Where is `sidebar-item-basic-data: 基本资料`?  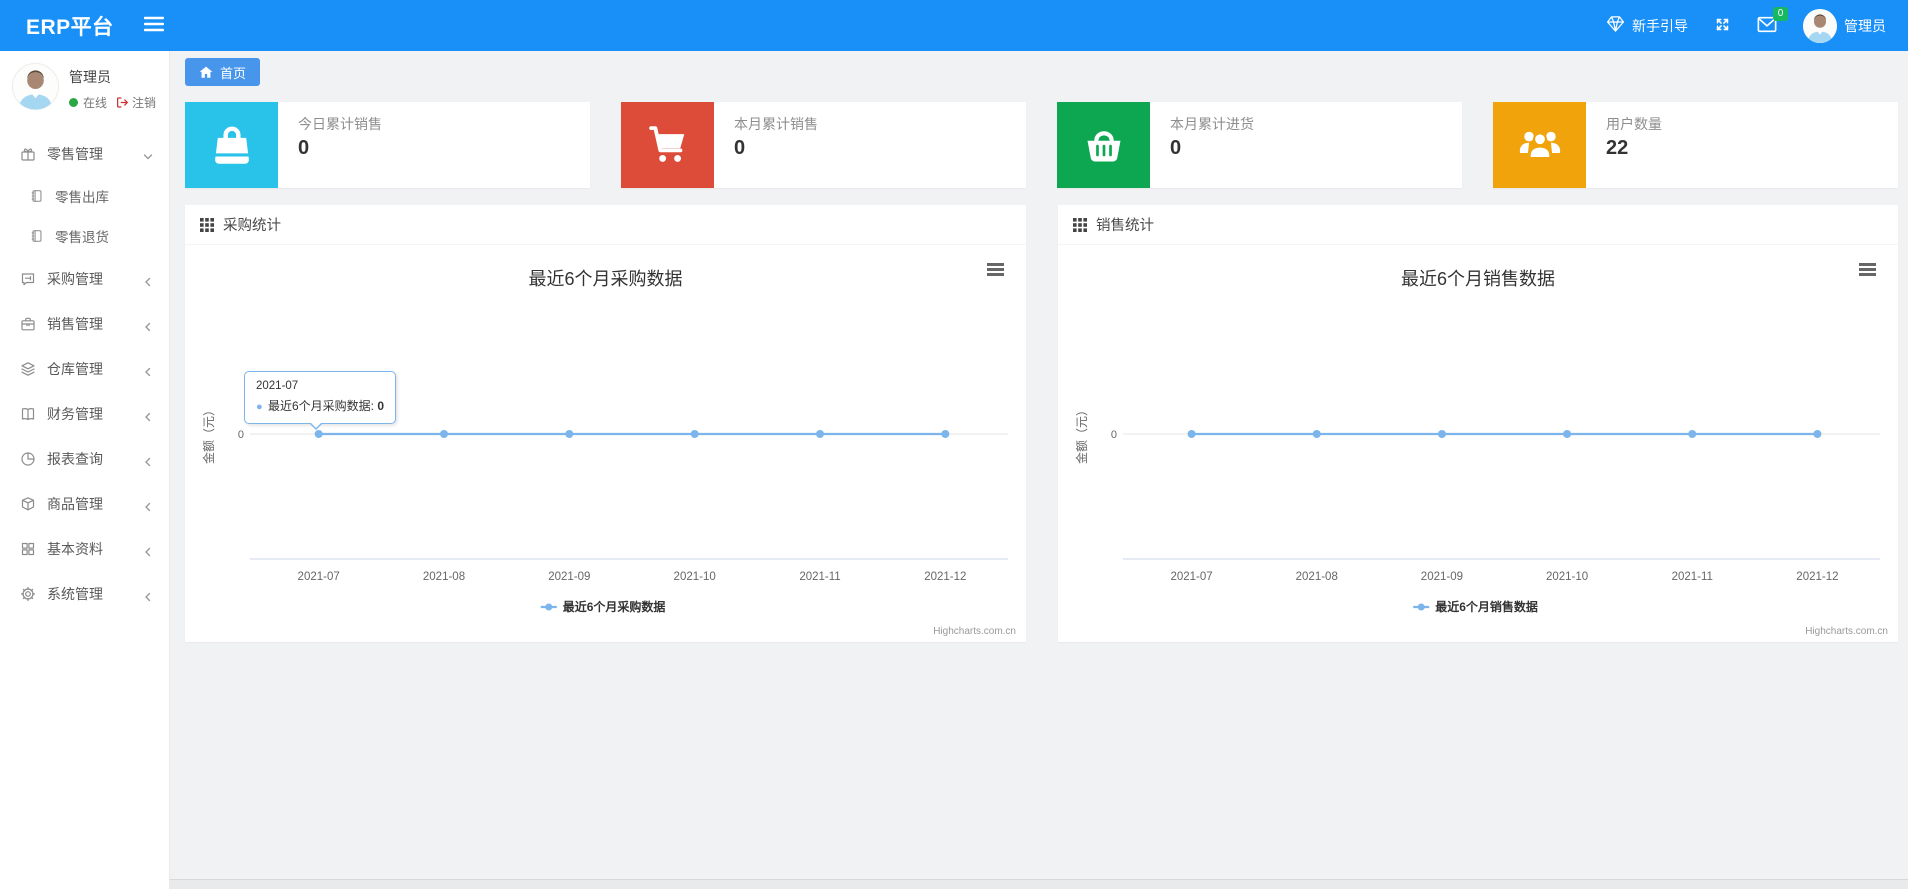
sidebar-item-basic-data: 基本资料 is located at coordinates (84, 548).